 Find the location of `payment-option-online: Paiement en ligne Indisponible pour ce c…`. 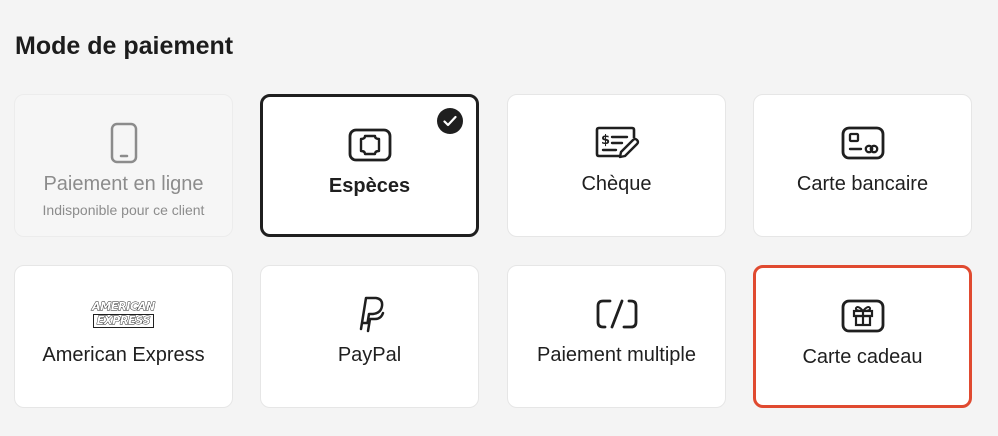

payment-option-online: Paiement en ligne Indisponible pour ce c… is located at coordinates (123, 165).